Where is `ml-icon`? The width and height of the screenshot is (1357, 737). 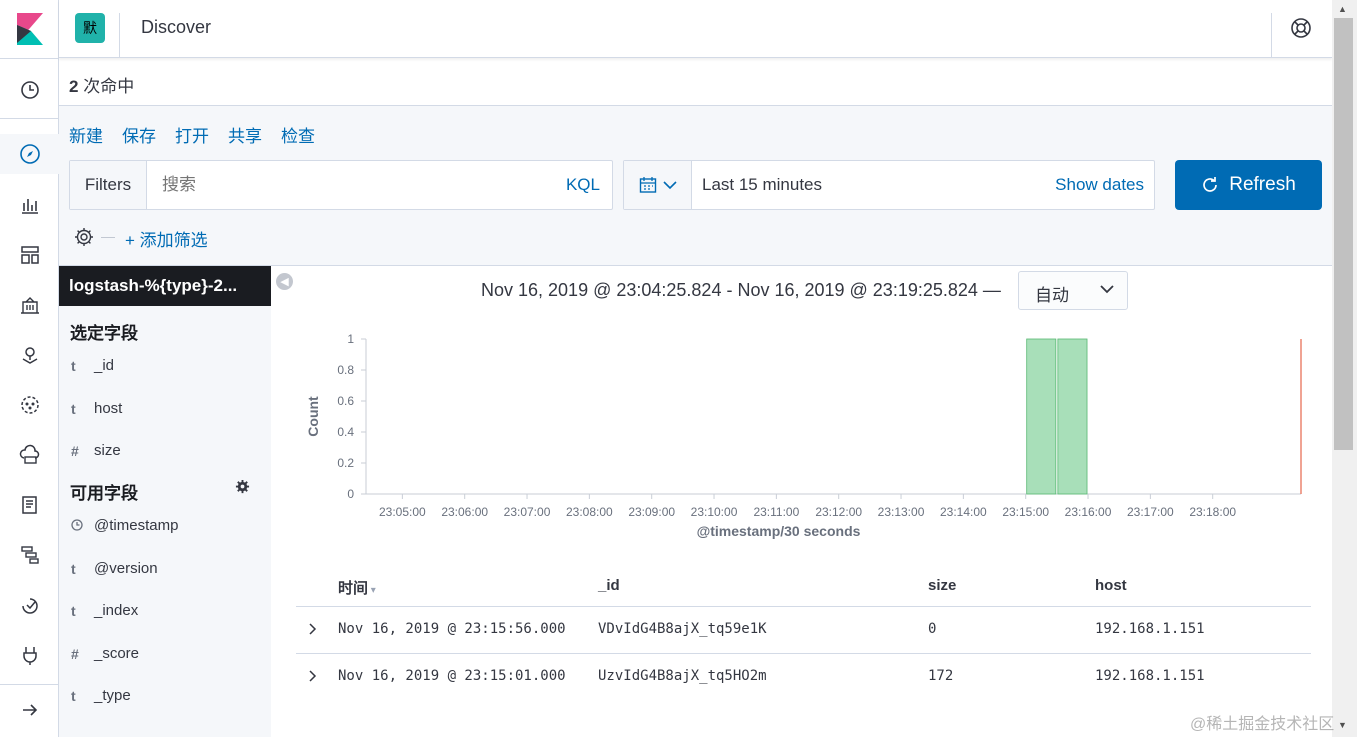 ml-icon is located at coordinates (29, 405).